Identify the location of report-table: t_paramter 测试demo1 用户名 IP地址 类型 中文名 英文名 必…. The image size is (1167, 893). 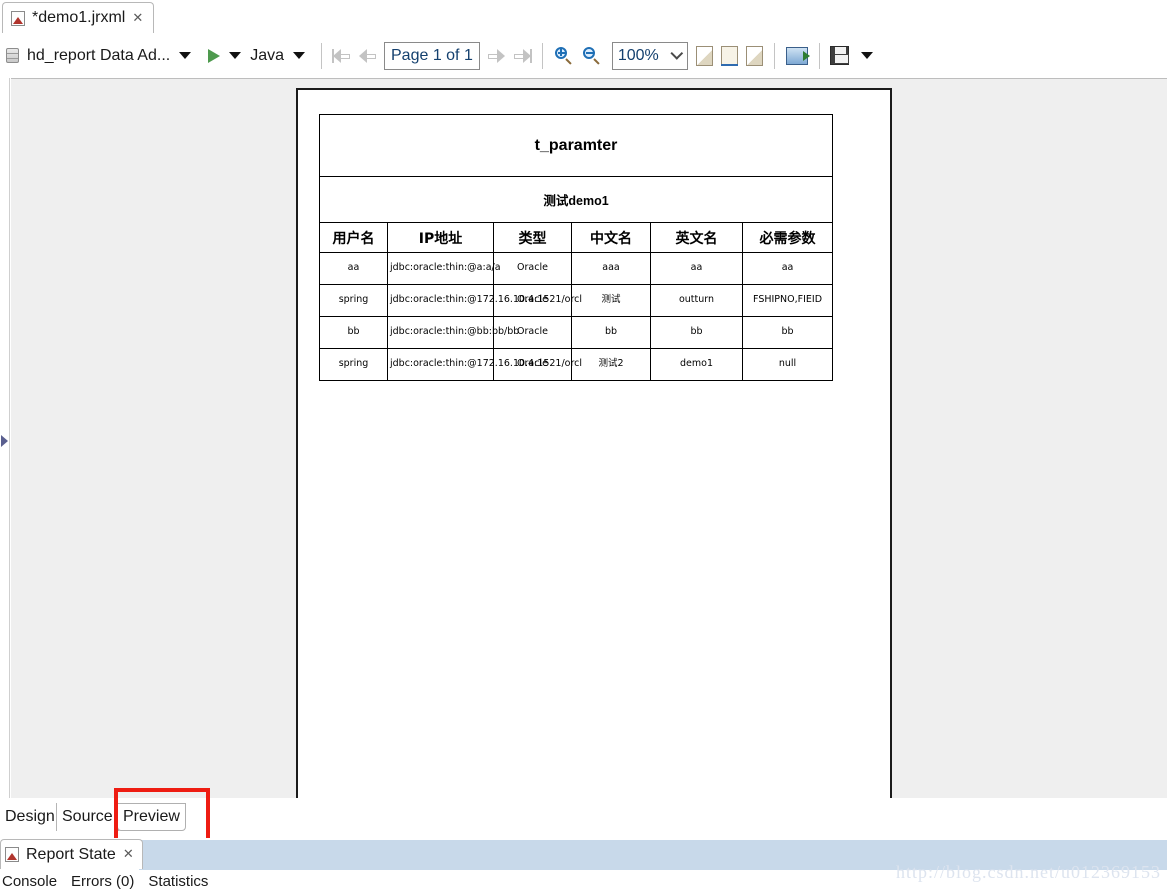
(576, 247).